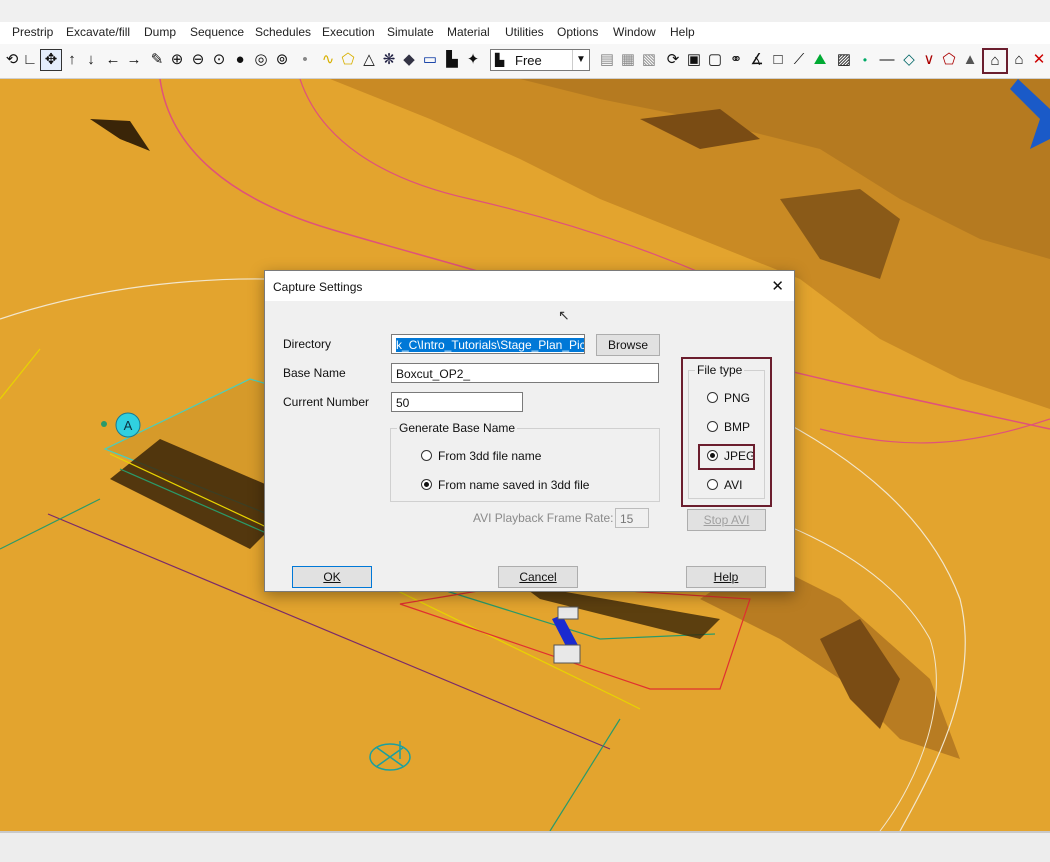  Describe the element at coordinates (737, 427) in the screenshot. I see `radio-label: BMP` at that location.